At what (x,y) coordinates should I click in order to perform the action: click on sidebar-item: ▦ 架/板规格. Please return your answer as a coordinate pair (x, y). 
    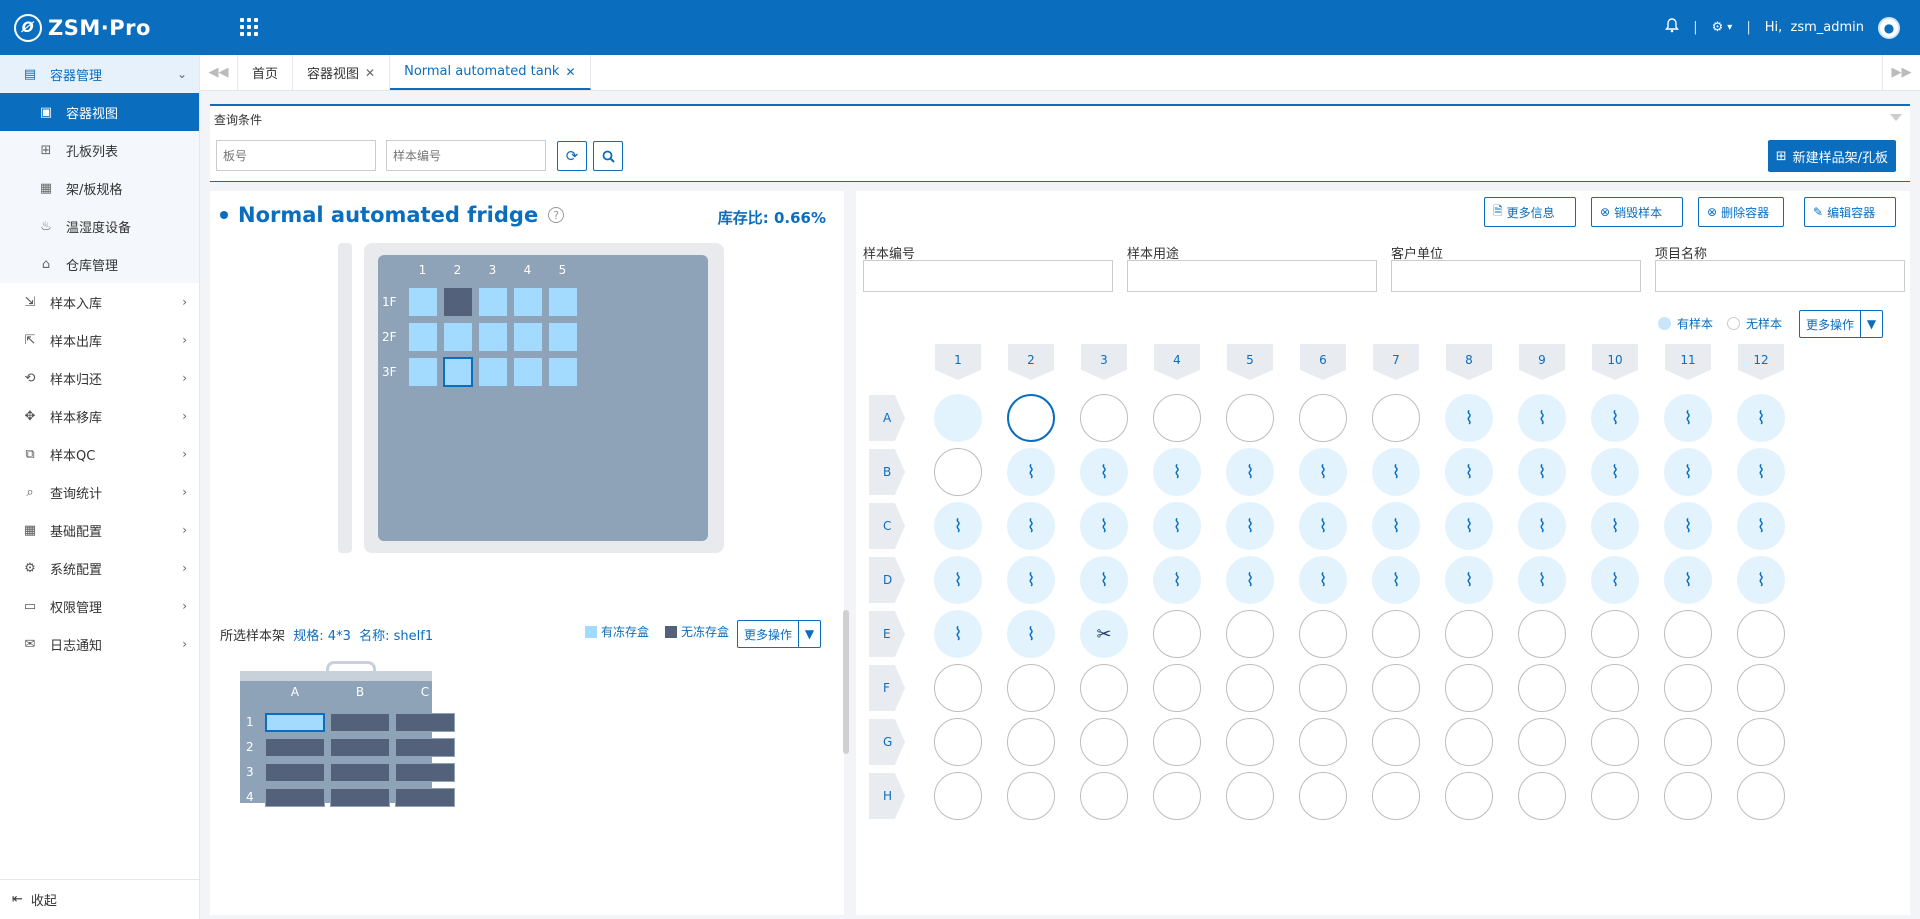
    Looking at the image, I should click on (99, 188).